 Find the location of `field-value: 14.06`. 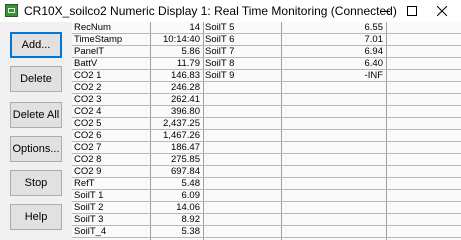

field-value: 14.06 is located at coordinates (175, 208).